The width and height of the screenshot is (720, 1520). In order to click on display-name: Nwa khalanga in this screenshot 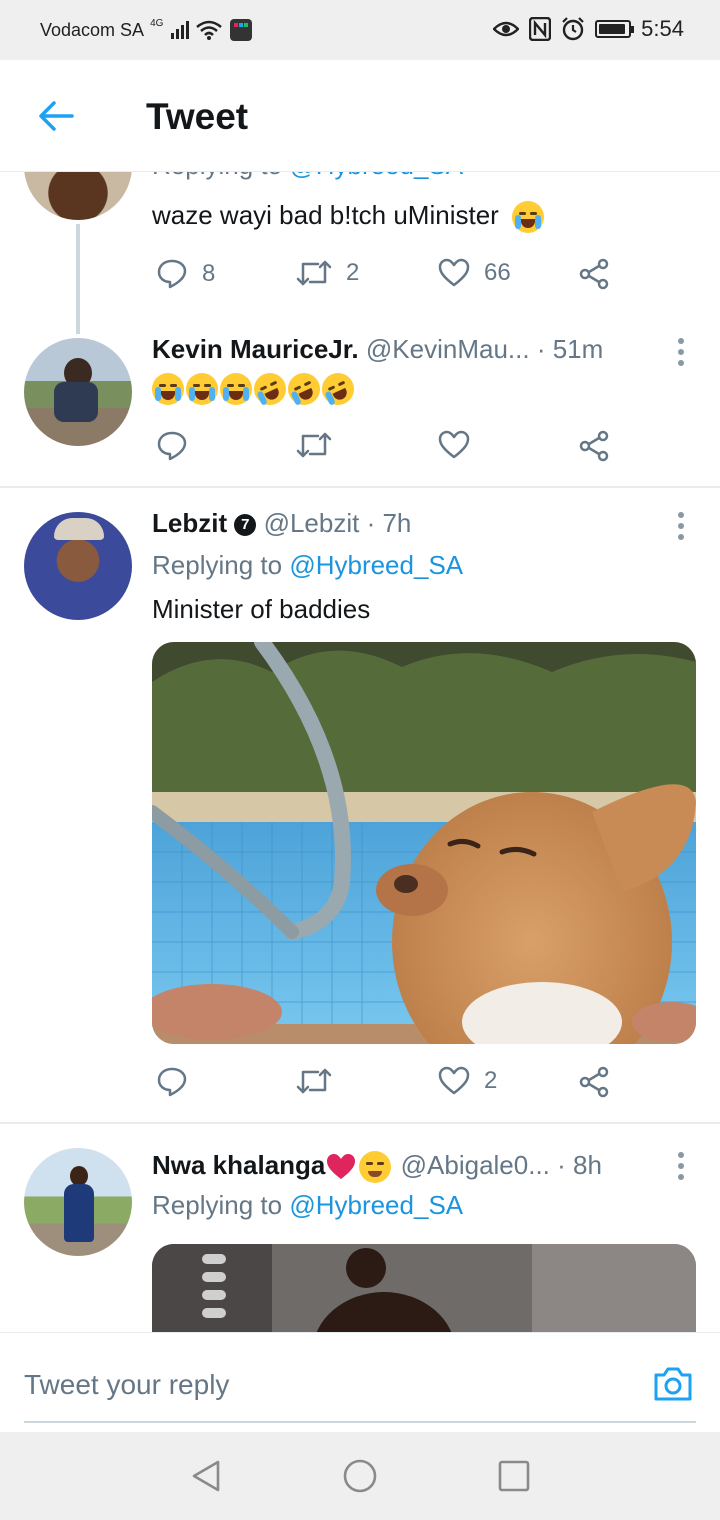, I will do `click(238, 1165)`.